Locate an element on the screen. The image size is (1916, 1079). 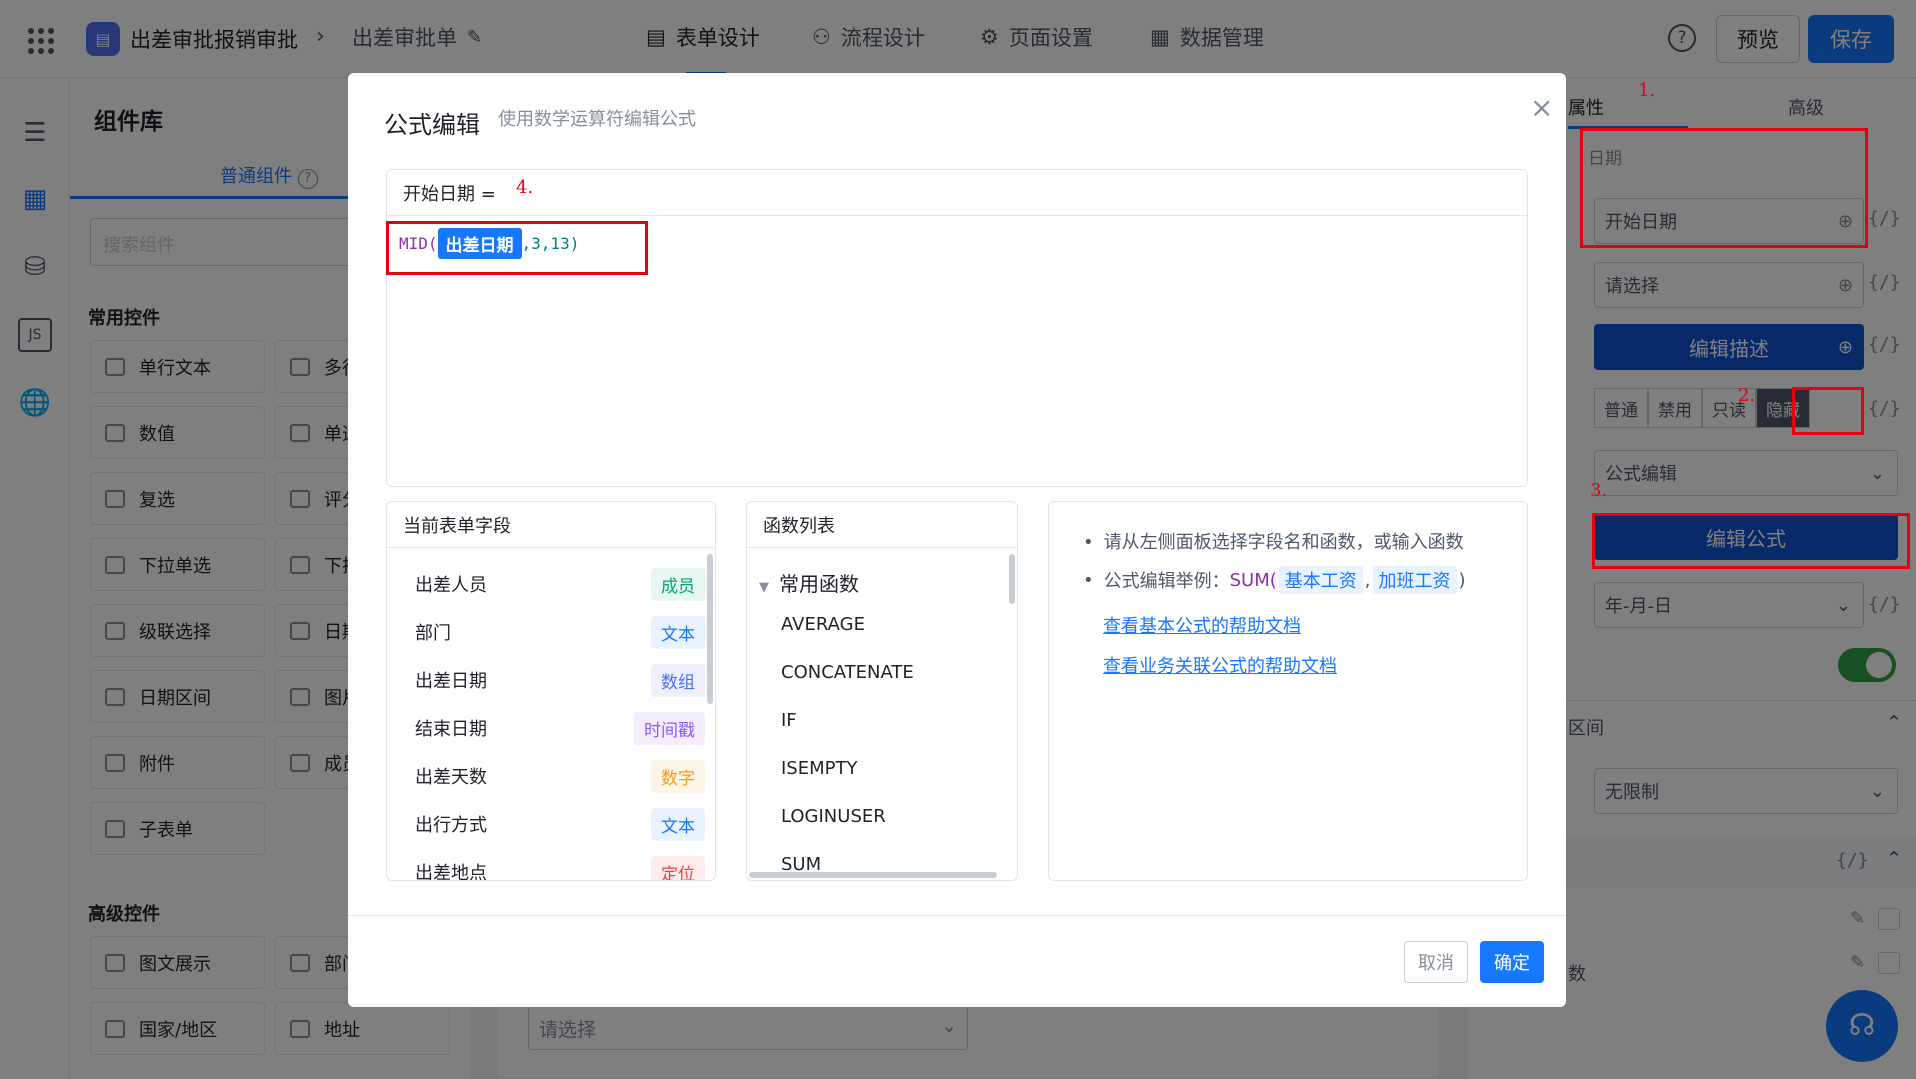
field-name: 出差地点 is located at coordinates (451, 872).